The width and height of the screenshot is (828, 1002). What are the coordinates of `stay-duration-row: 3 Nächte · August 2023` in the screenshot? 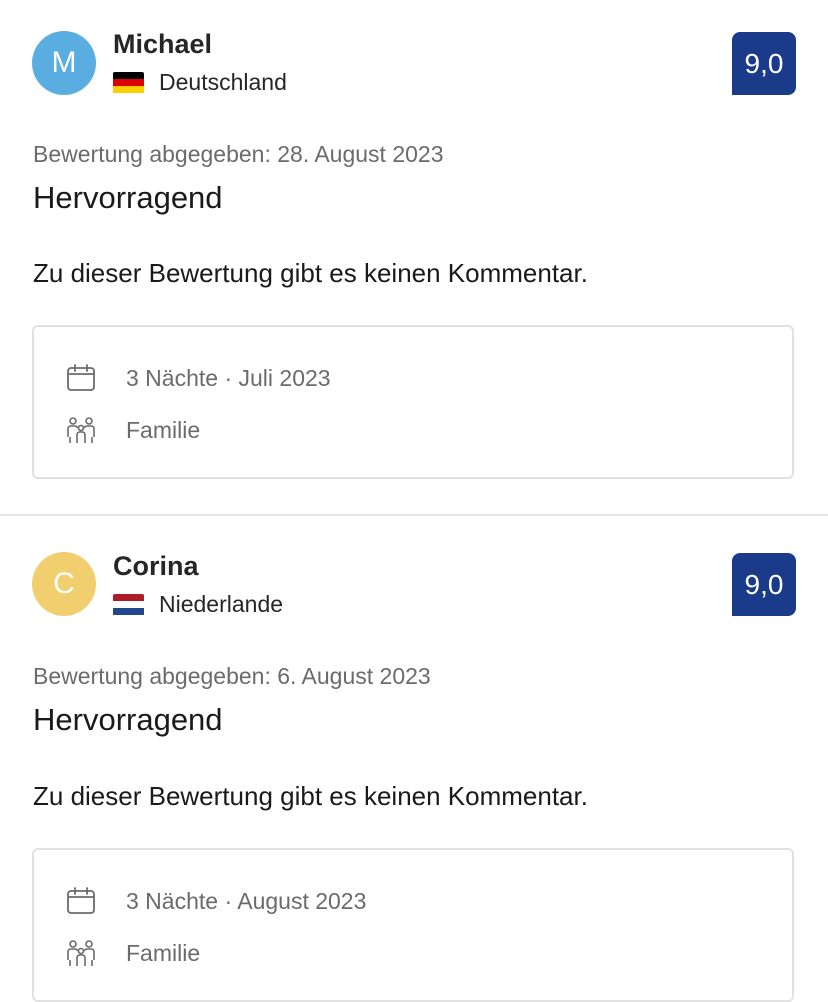 It's located at (216, 901).